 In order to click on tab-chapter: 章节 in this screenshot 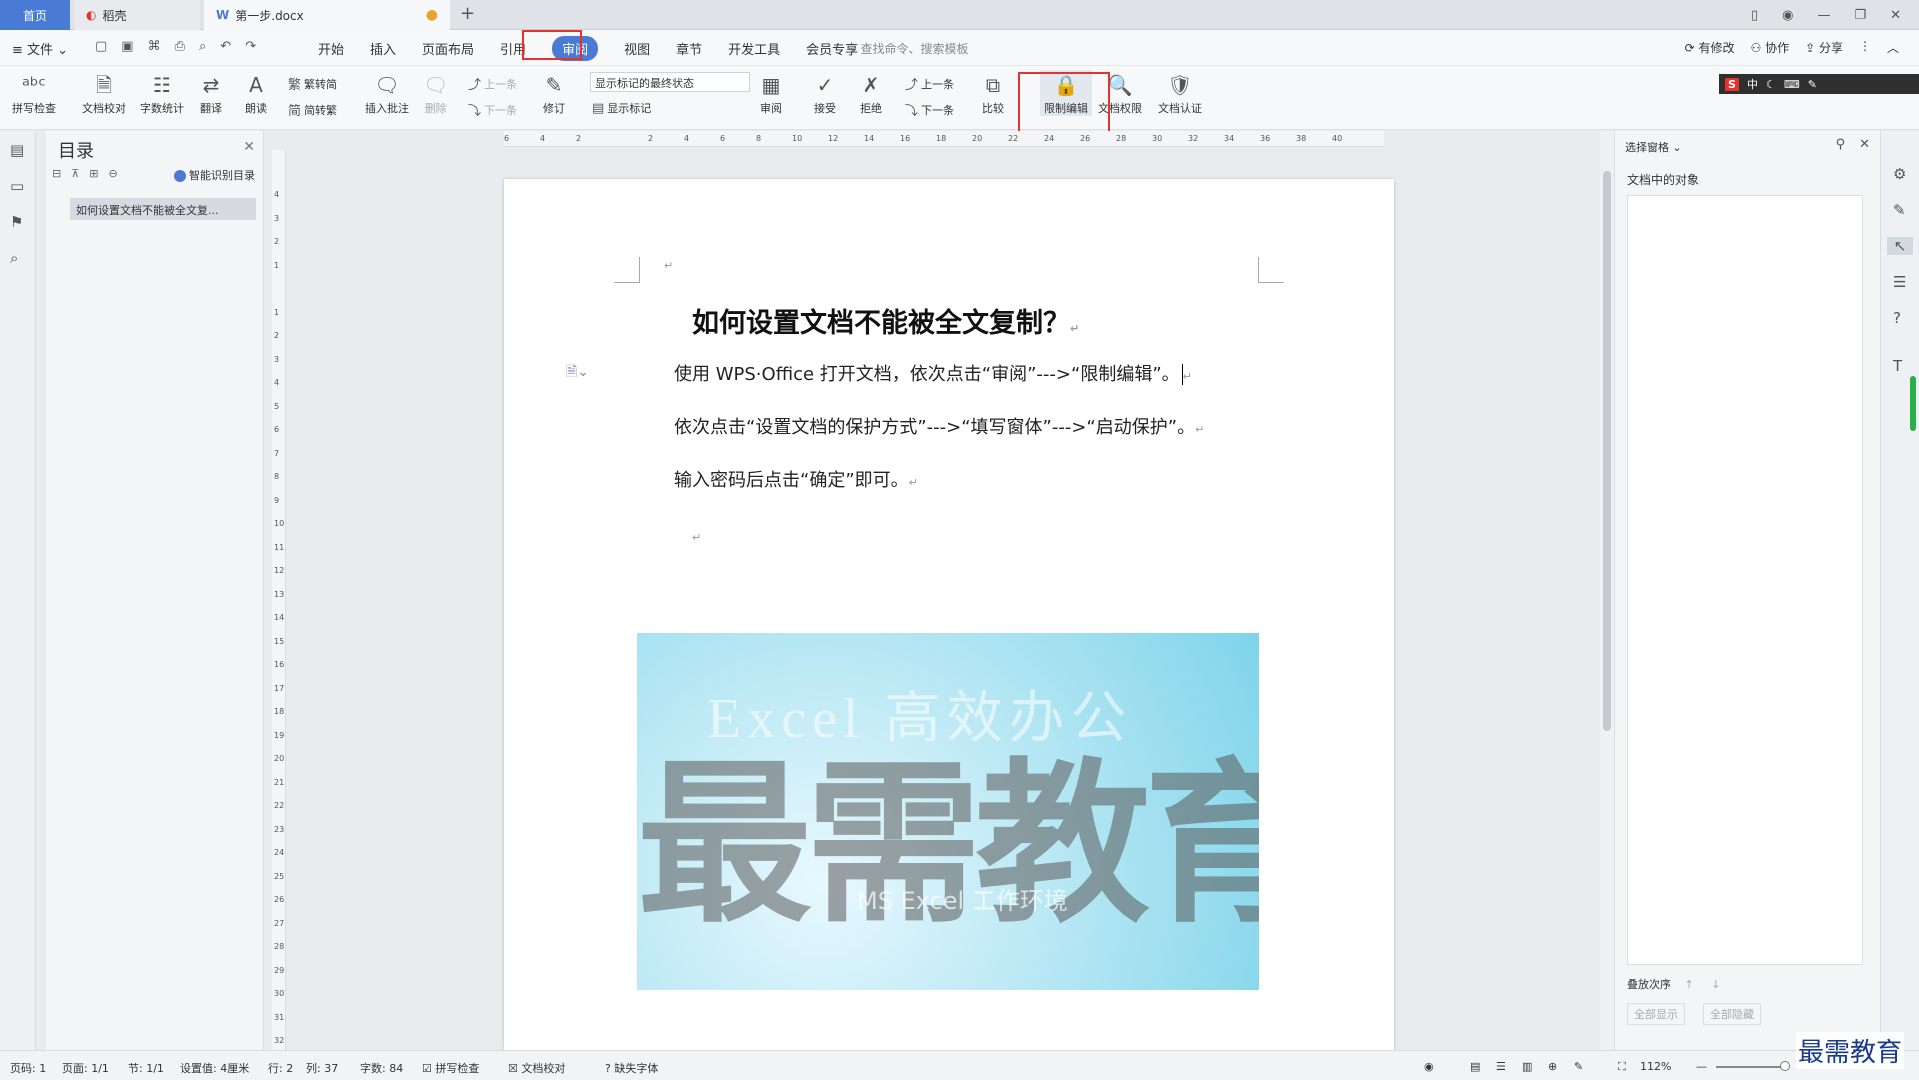, I will do `click(689, 48)`.